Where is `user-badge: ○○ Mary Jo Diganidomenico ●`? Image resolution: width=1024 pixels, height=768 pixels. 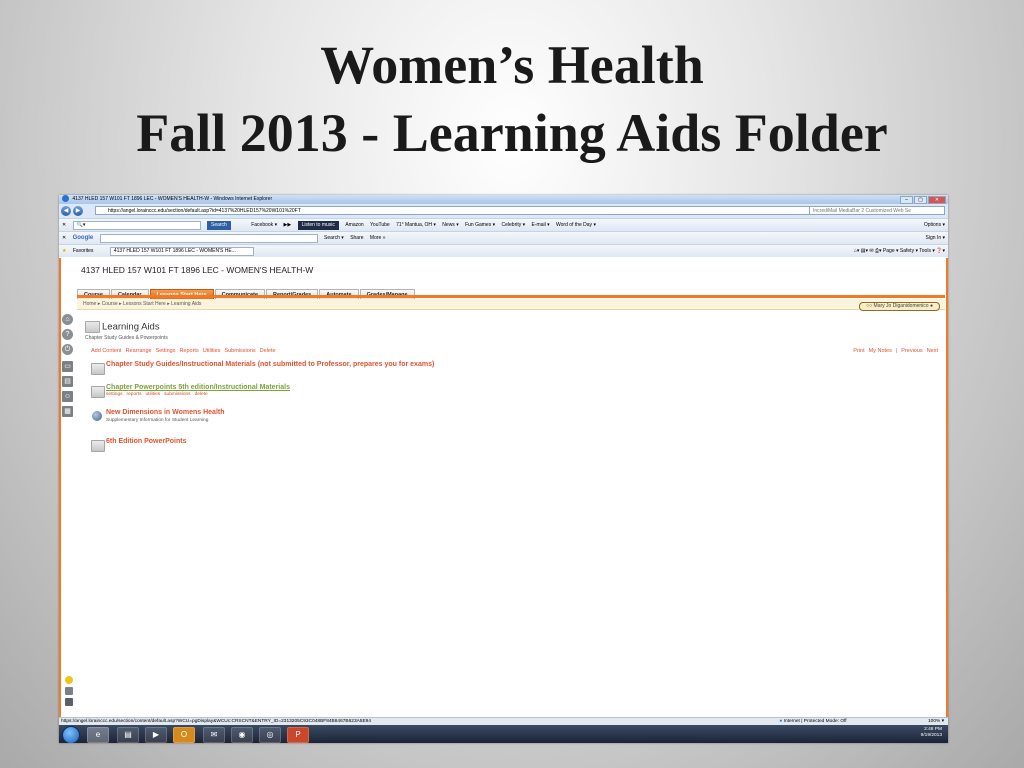
user-badge: ○○ Mary Jo Diganidomenico ● is located at coordinates (899, 306).